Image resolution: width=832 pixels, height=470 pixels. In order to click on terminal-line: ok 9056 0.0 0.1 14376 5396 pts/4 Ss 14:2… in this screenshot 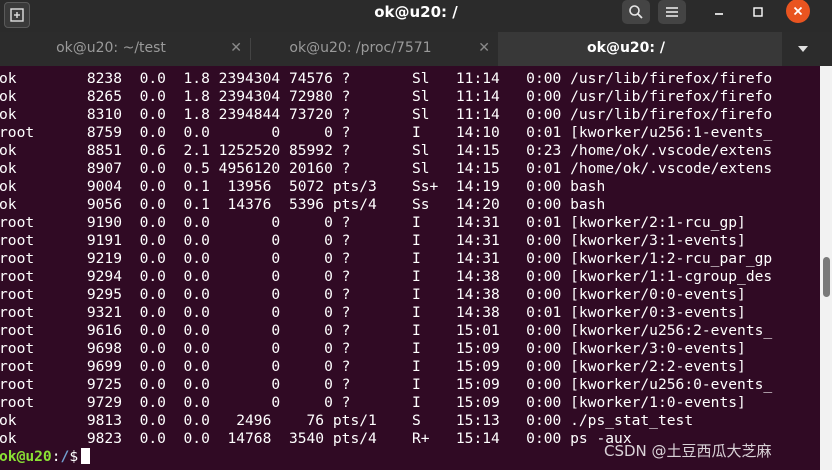, I will do `click(303, 204)`.